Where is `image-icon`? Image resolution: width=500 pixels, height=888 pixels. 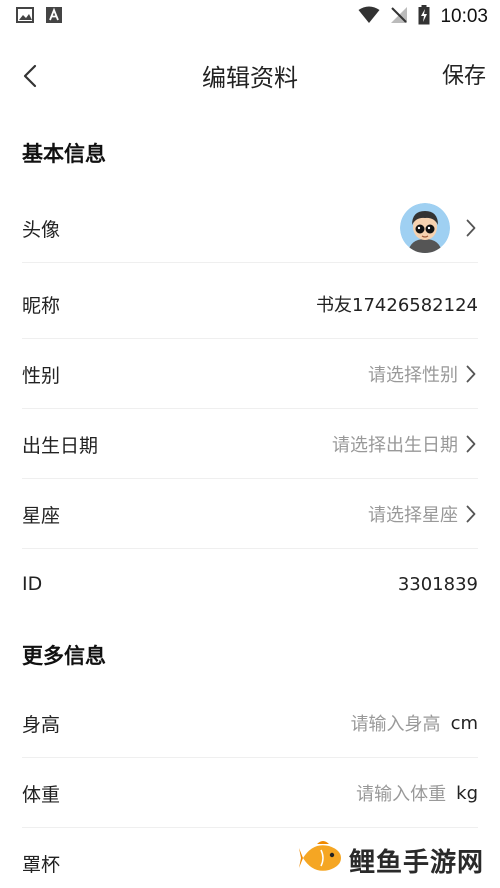 image-icon is located at coordinates (25, 17).